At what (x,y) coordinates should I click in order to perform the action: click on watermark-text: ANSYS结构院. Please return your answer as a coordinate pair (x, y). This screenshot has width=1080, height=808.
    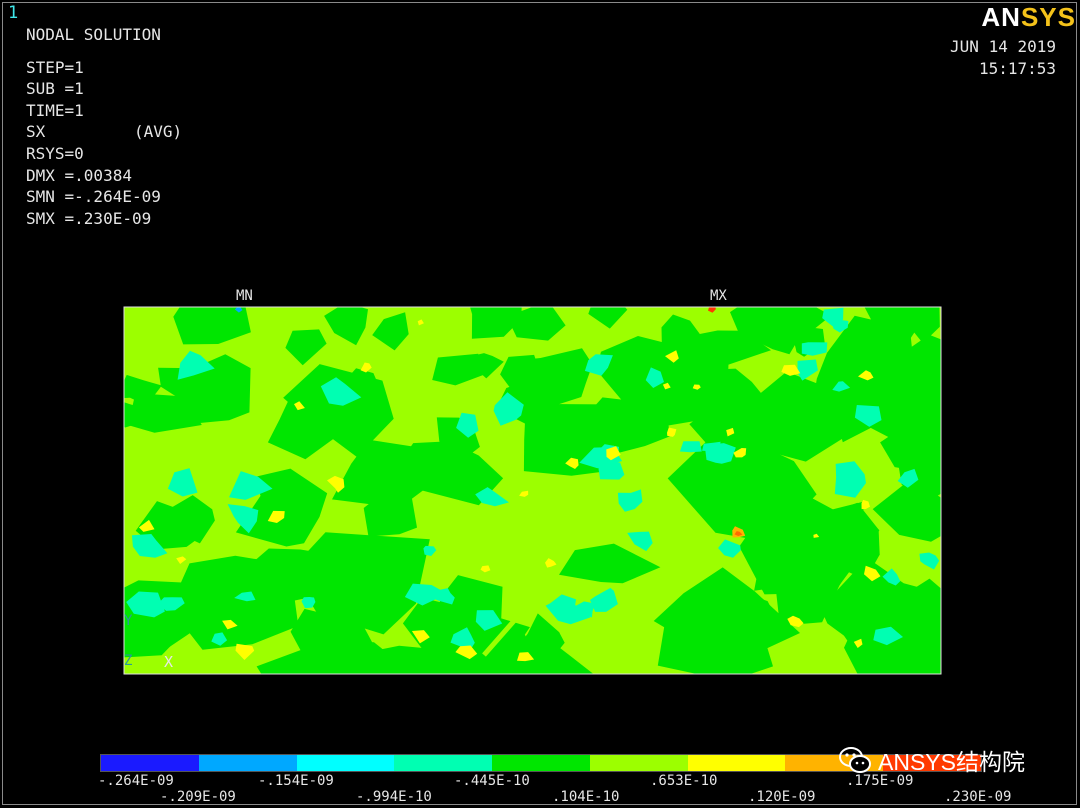
    Looking at the image, I should click on (951, 762).